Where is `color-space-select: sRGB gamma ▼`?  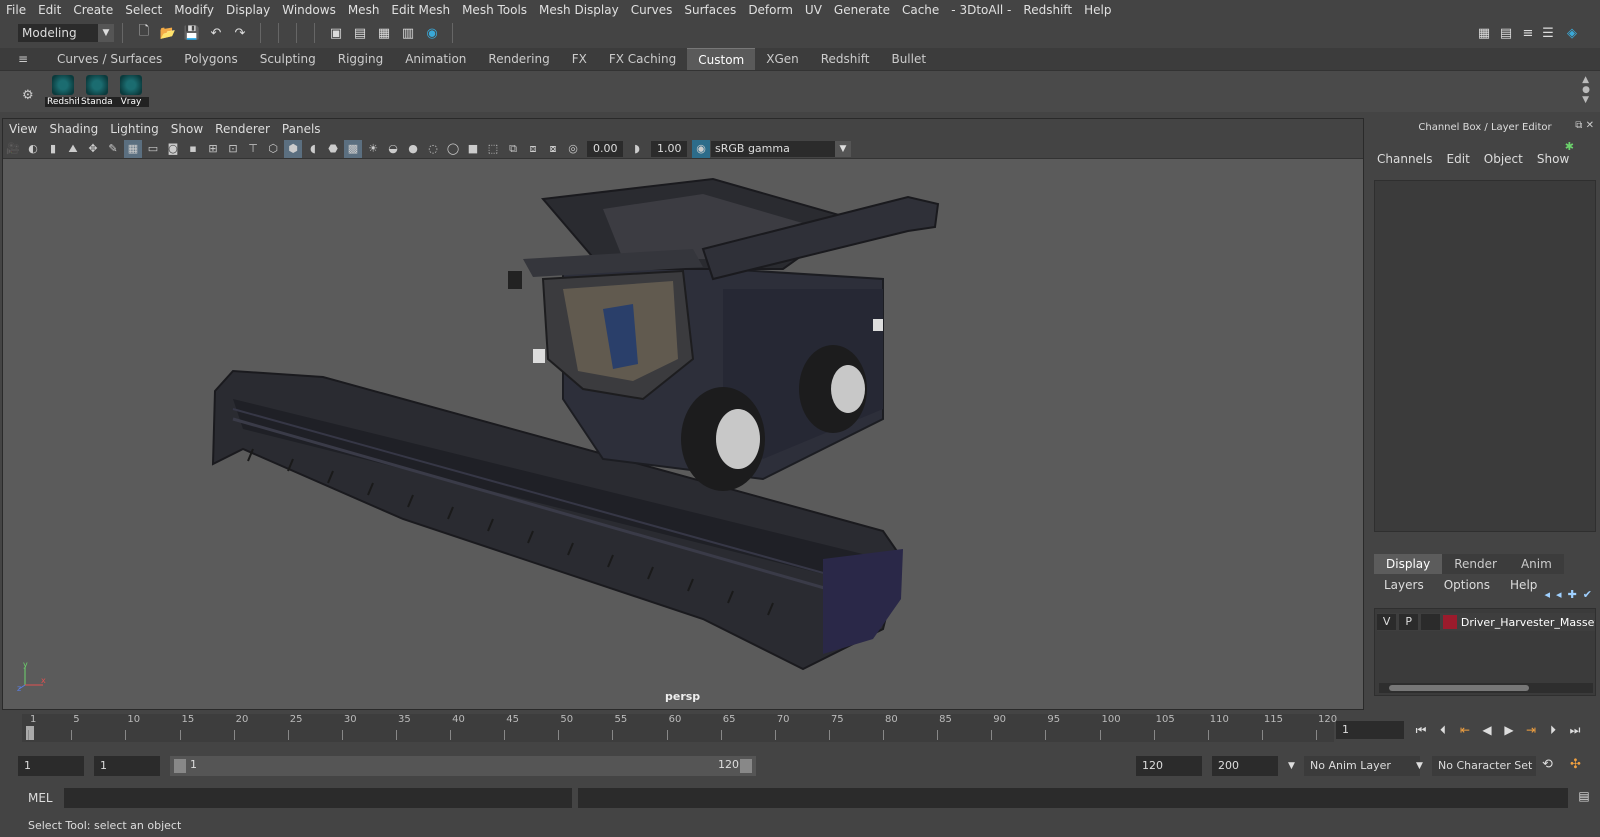
color-space-select: sRGB gamma ▼ is located at coordinates (781, 148).